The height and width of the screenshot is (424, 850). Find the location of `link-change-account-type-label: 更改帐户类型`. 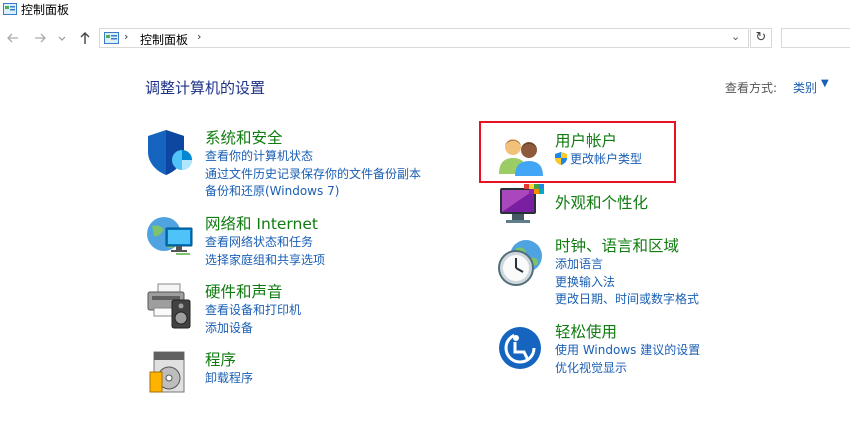

link-change-account-type-label: 更改帐户类型 is located at coordinates (606, 159).